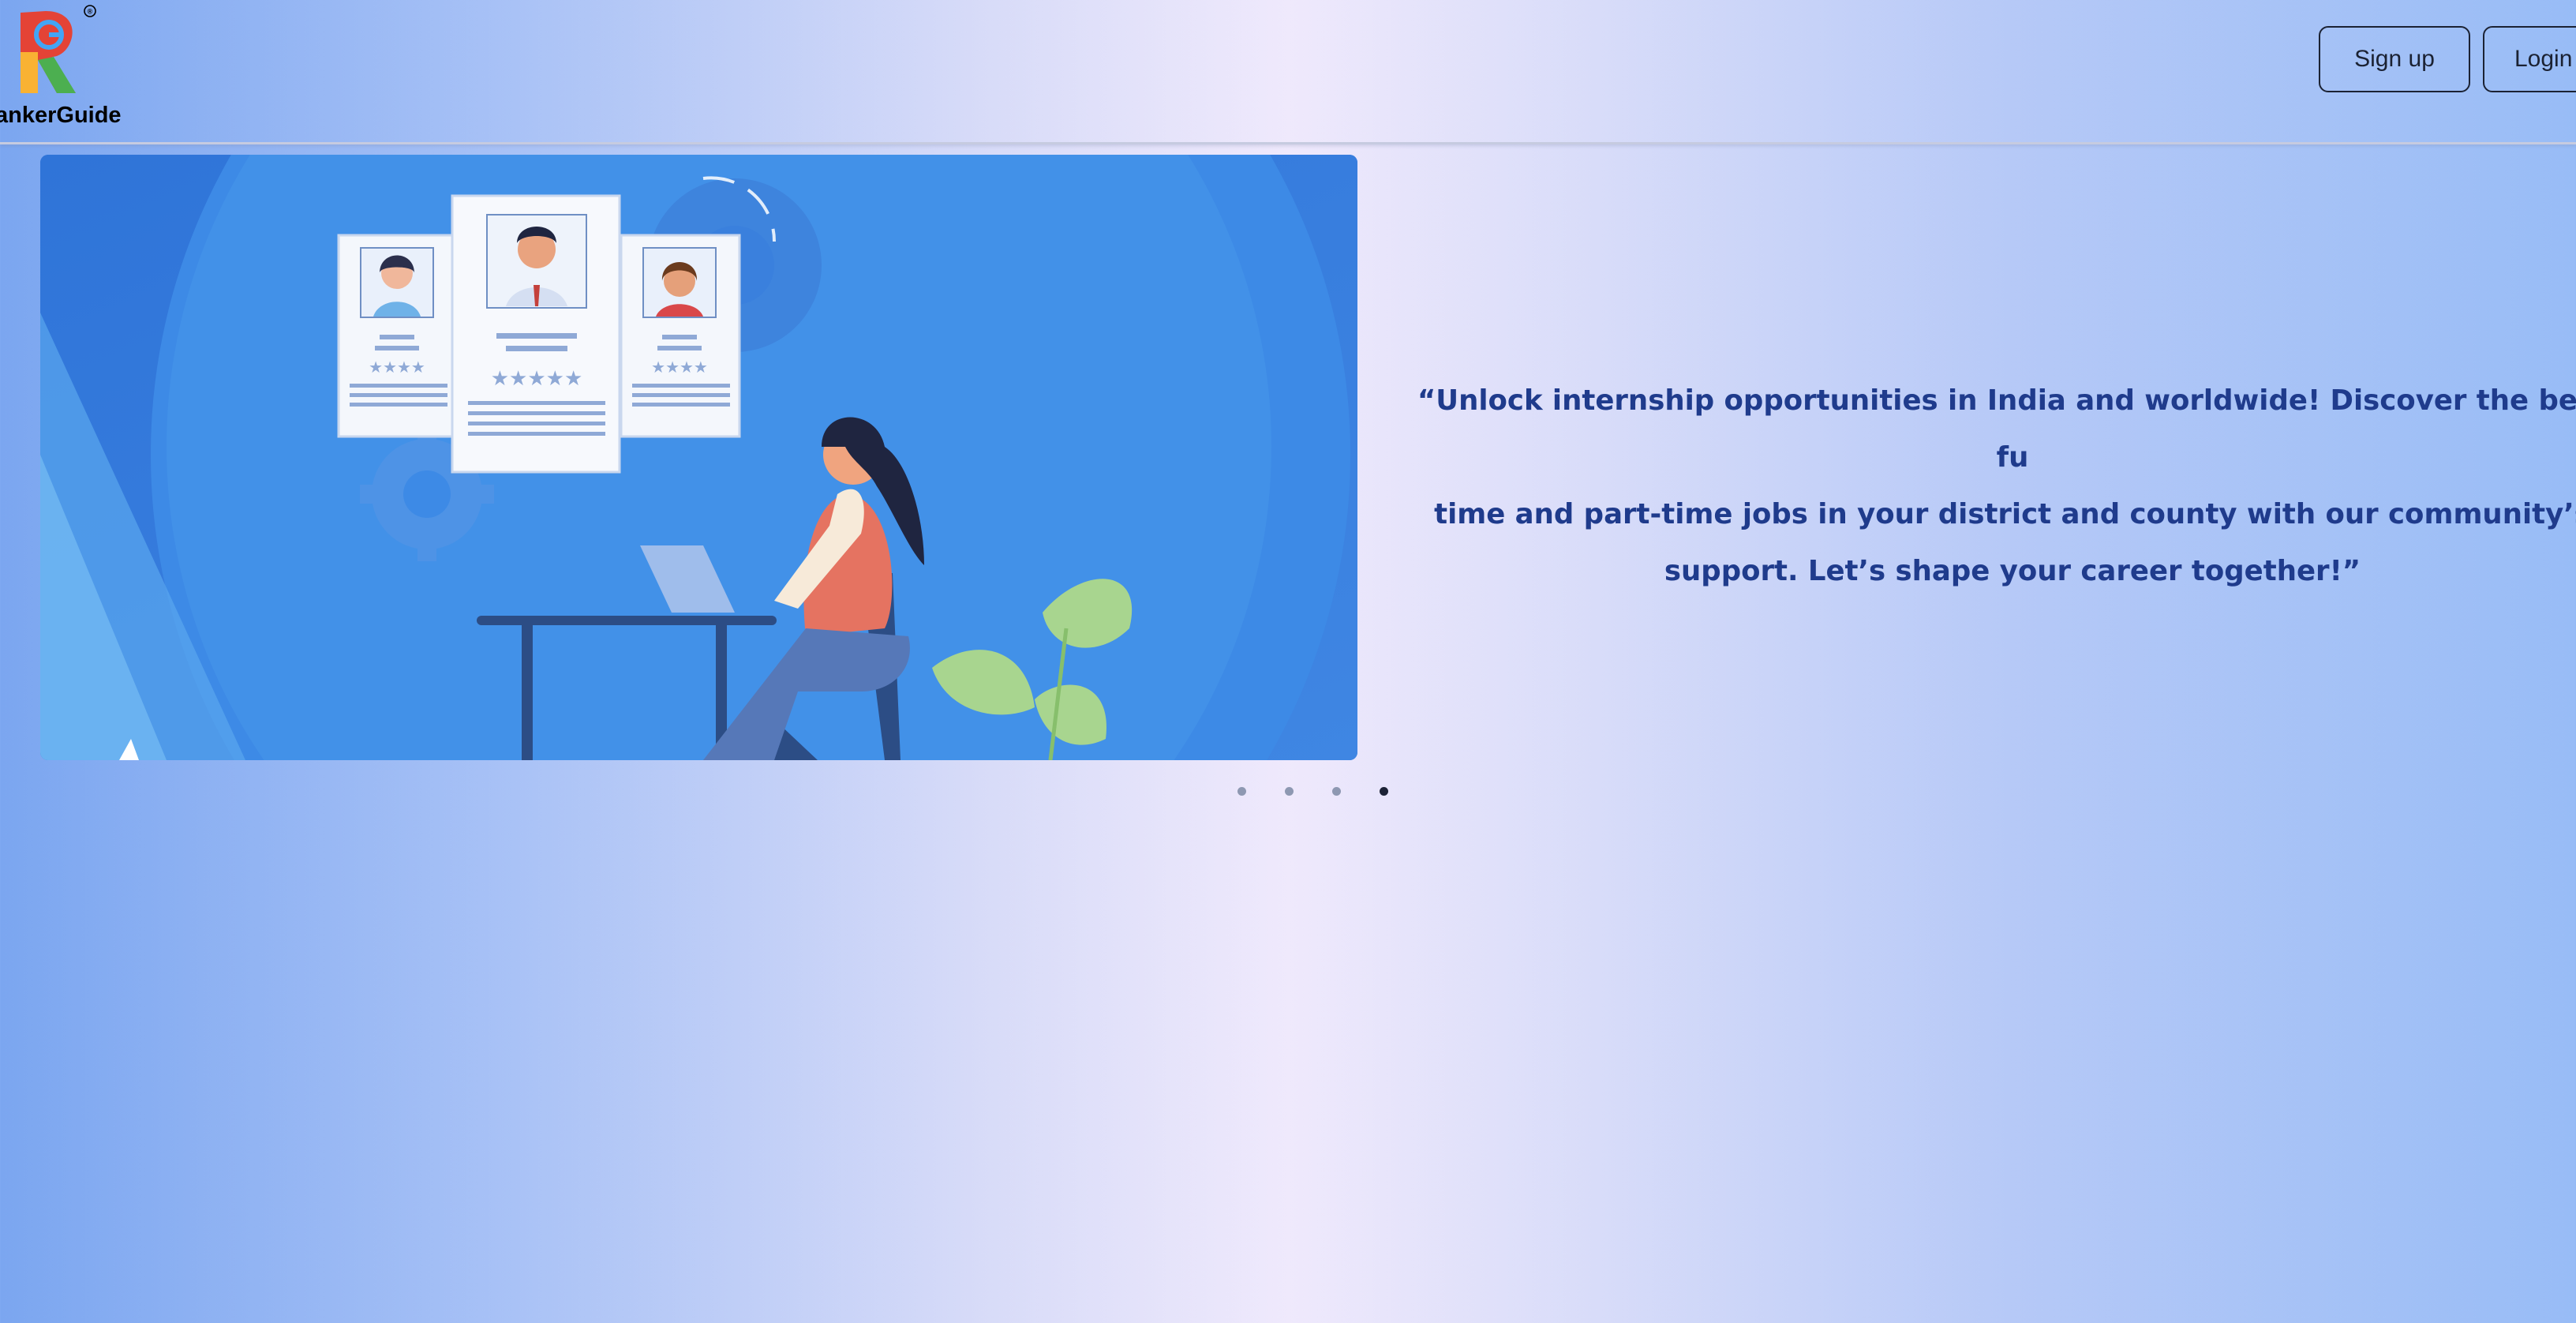 This screenshot has width=2576, height=1323. Describe the element at coordinates (1288, 72) in the screenshot. I see `site-header: ® ankerGuide Sign up Login` at that location.